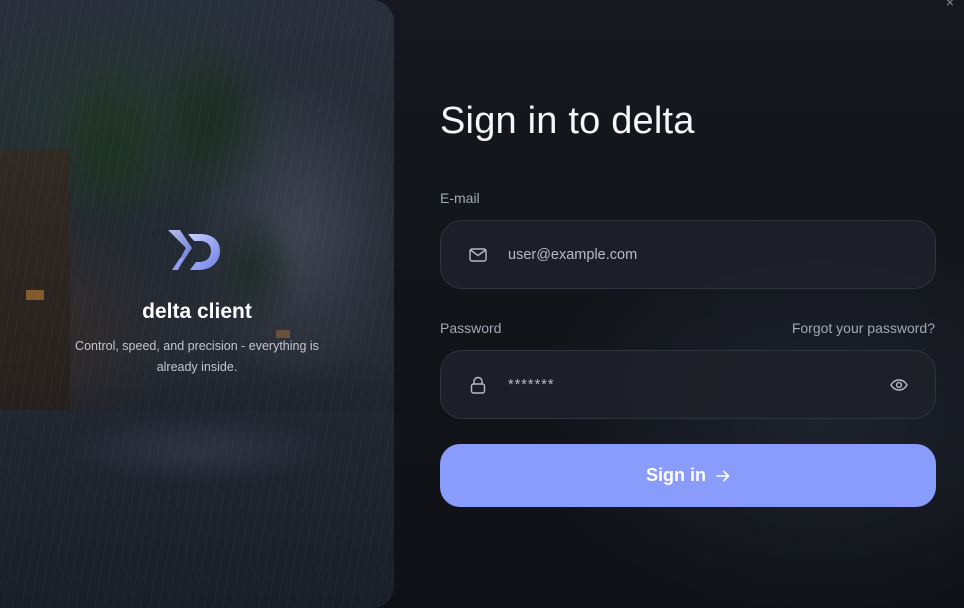 This screenshot has width=964, height=608. Describe the element at coordinates (460, 198) in the screenshot. I see `email-label: E-mail` at that location.